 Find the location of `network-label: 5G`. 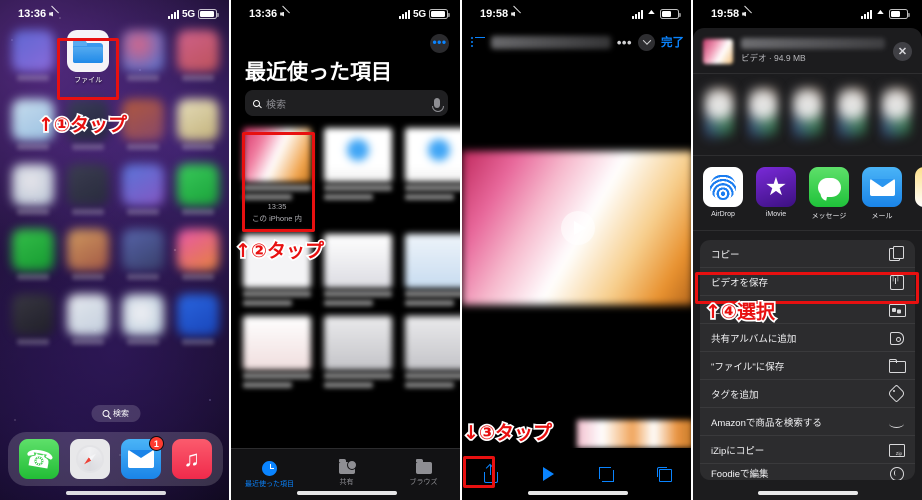

network-label: 5G is located at coordinates (188, 14).